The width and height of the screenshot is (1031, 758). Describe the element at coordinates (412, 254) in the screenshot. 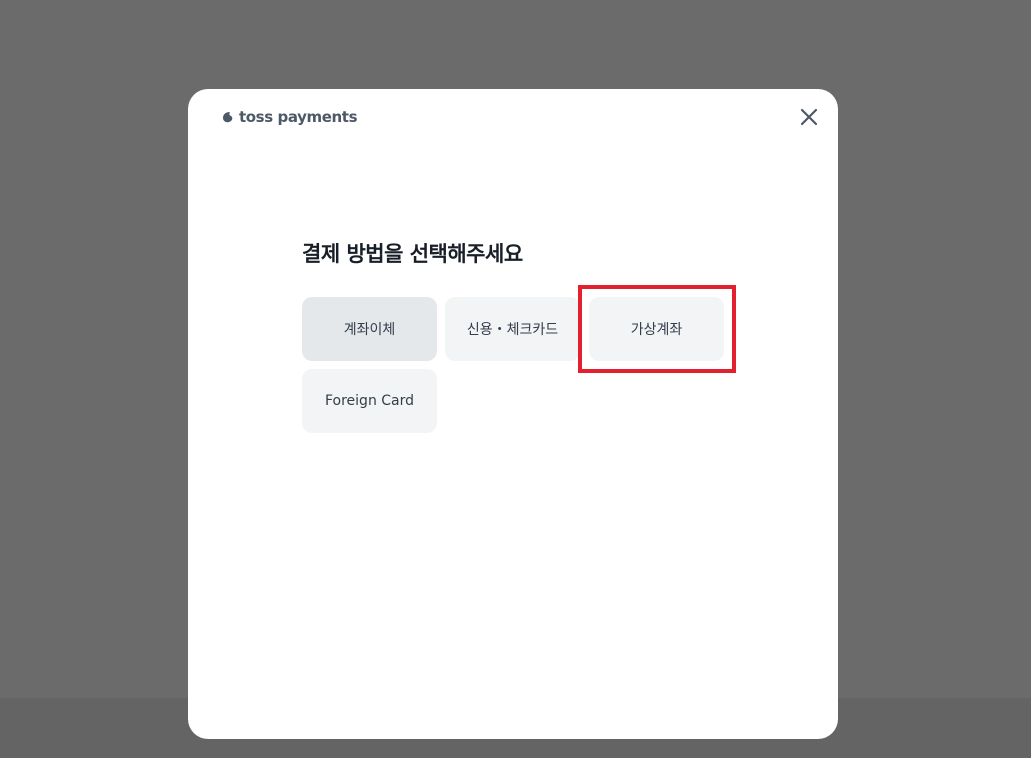

I see `page-title: 결제 방법을 선택해주세요` at that location.